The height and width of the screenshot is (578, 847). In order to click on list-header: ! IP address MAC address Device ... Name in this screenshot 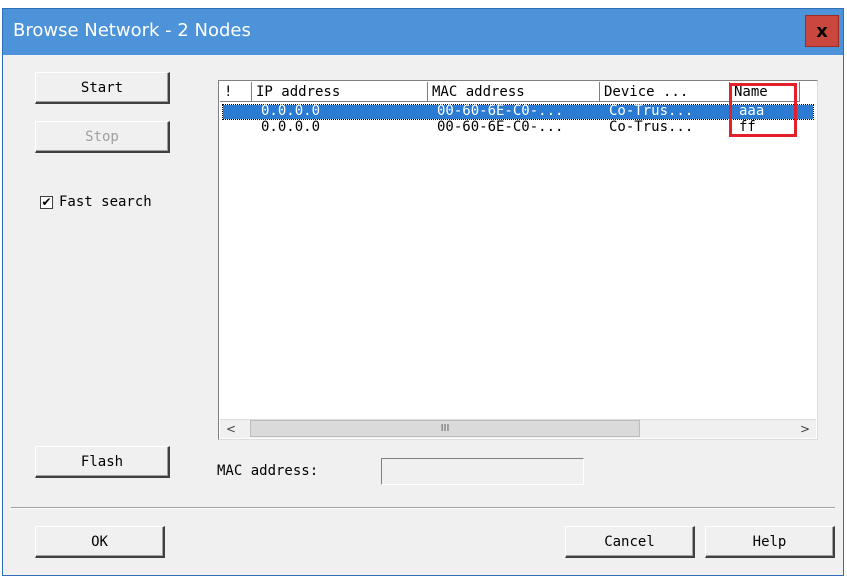, I will do `click(518, 92)`.